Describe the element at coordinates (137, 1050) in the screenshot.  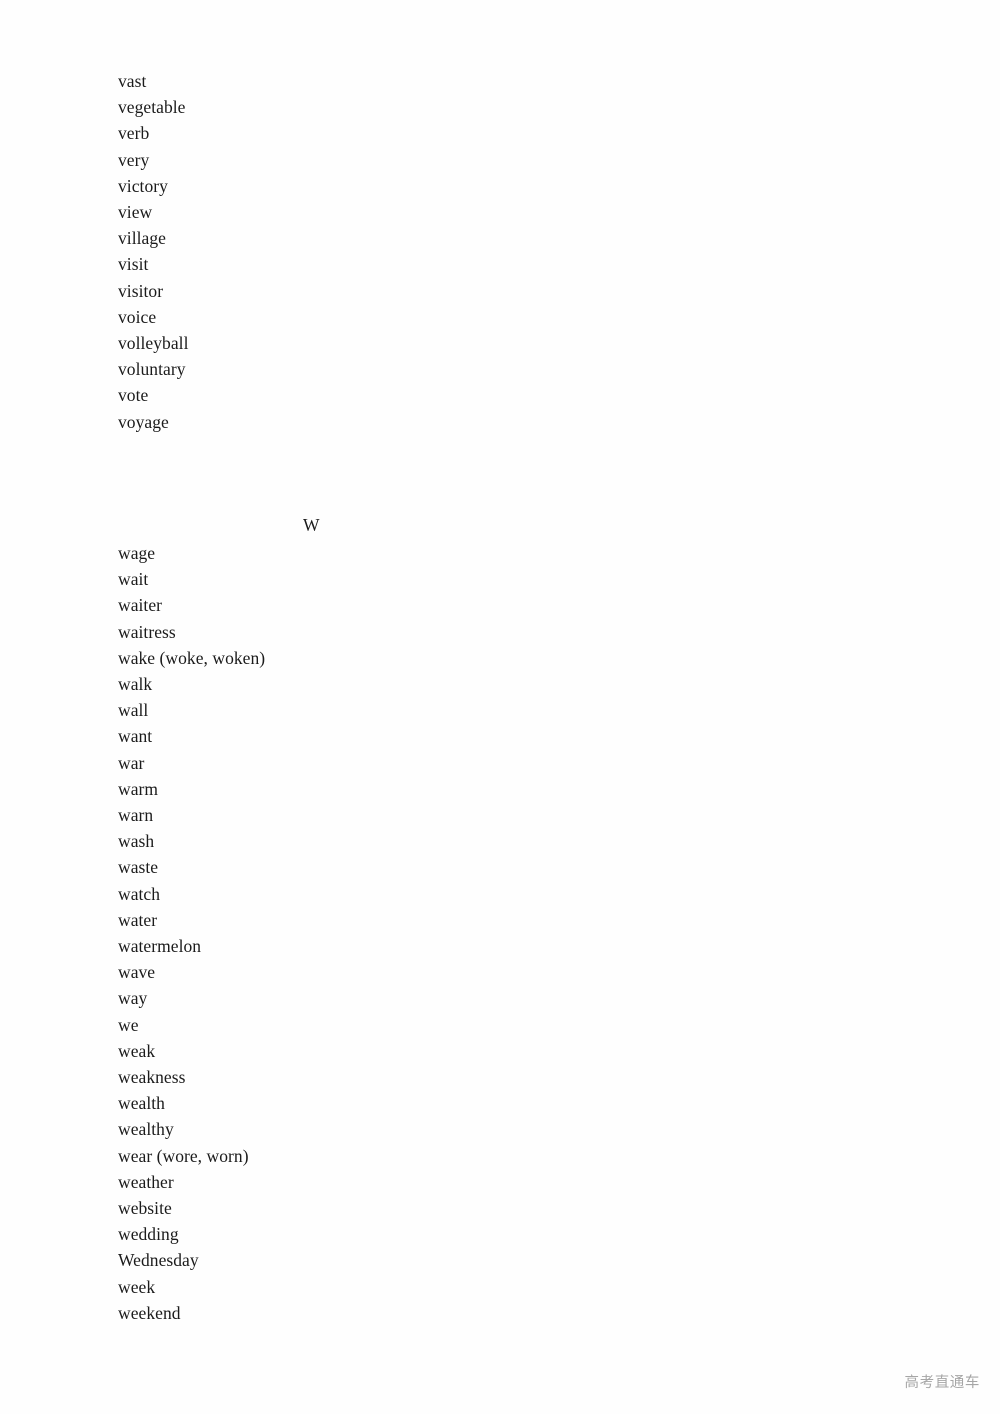
I see `word-item: weak` at that location.